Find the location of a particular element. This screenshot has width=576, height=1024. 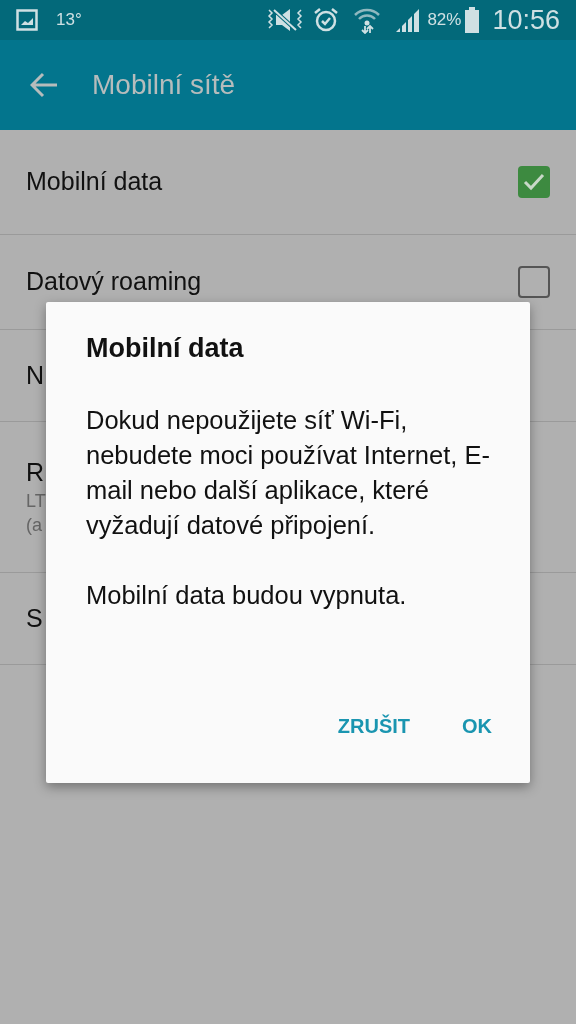

setting-title: S is located at coordinates (34, 618).